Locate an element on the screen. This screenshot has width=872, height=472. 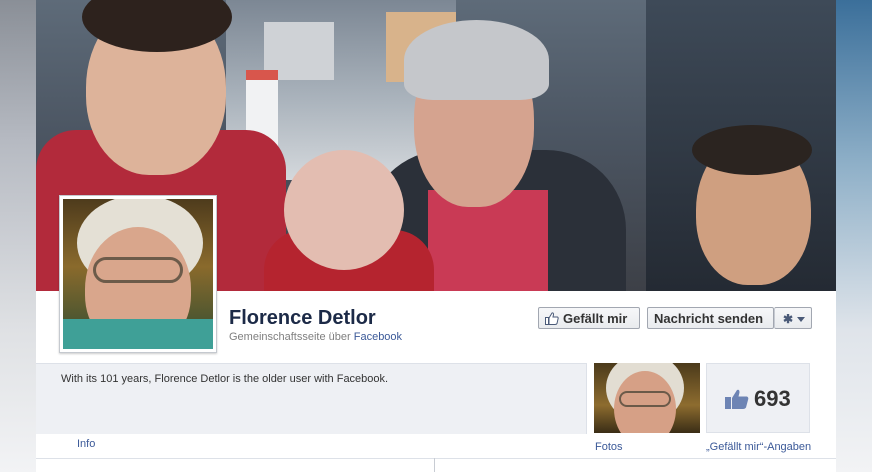
profile-glasses is located at coordinates (138, 270).